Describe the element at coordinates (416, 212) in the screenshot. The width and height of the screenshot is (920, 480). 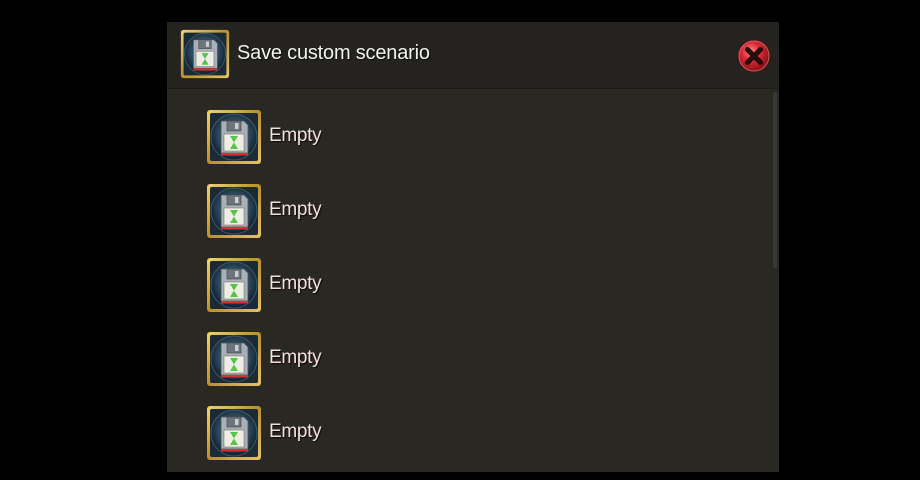
I see `save-slot-2: Empty` at that location.